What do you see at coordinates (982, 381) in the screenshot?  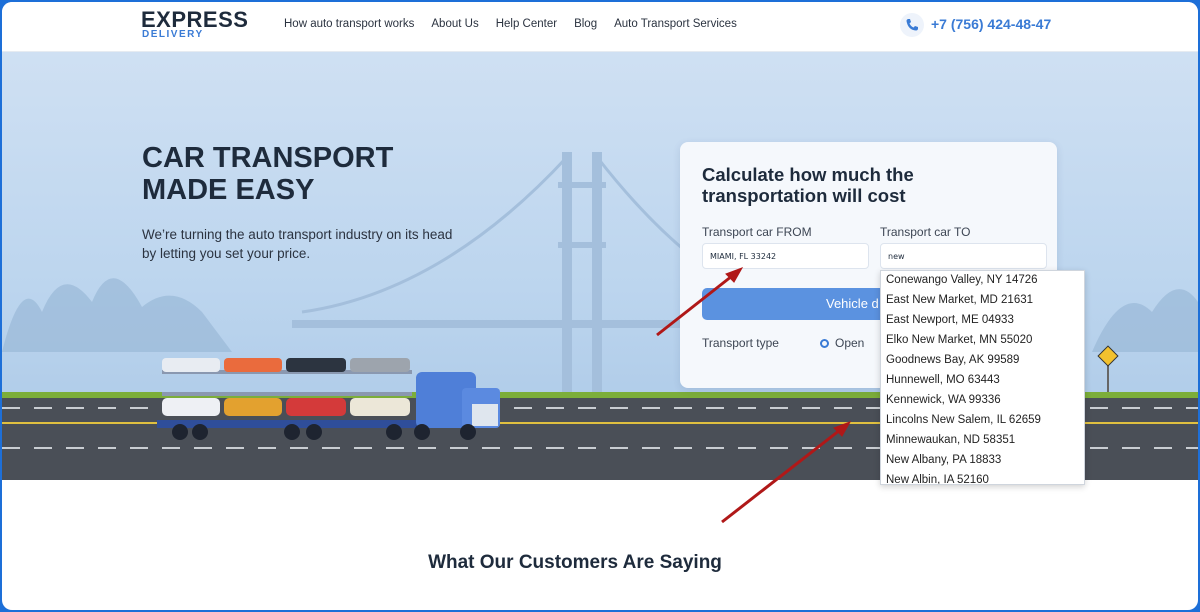 I see `suggestion-item: Hunnewell, MO 63443` at bounding box center [982, 381].